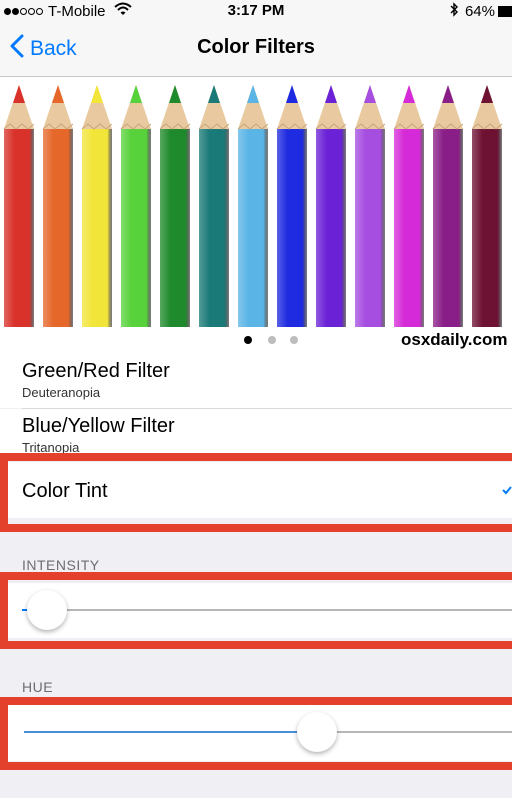  What do you see at coordinates (98, 426) in the screenshot?
I see `filter-title: Blue/Yellow Filter` at bounding box center [98, 426].